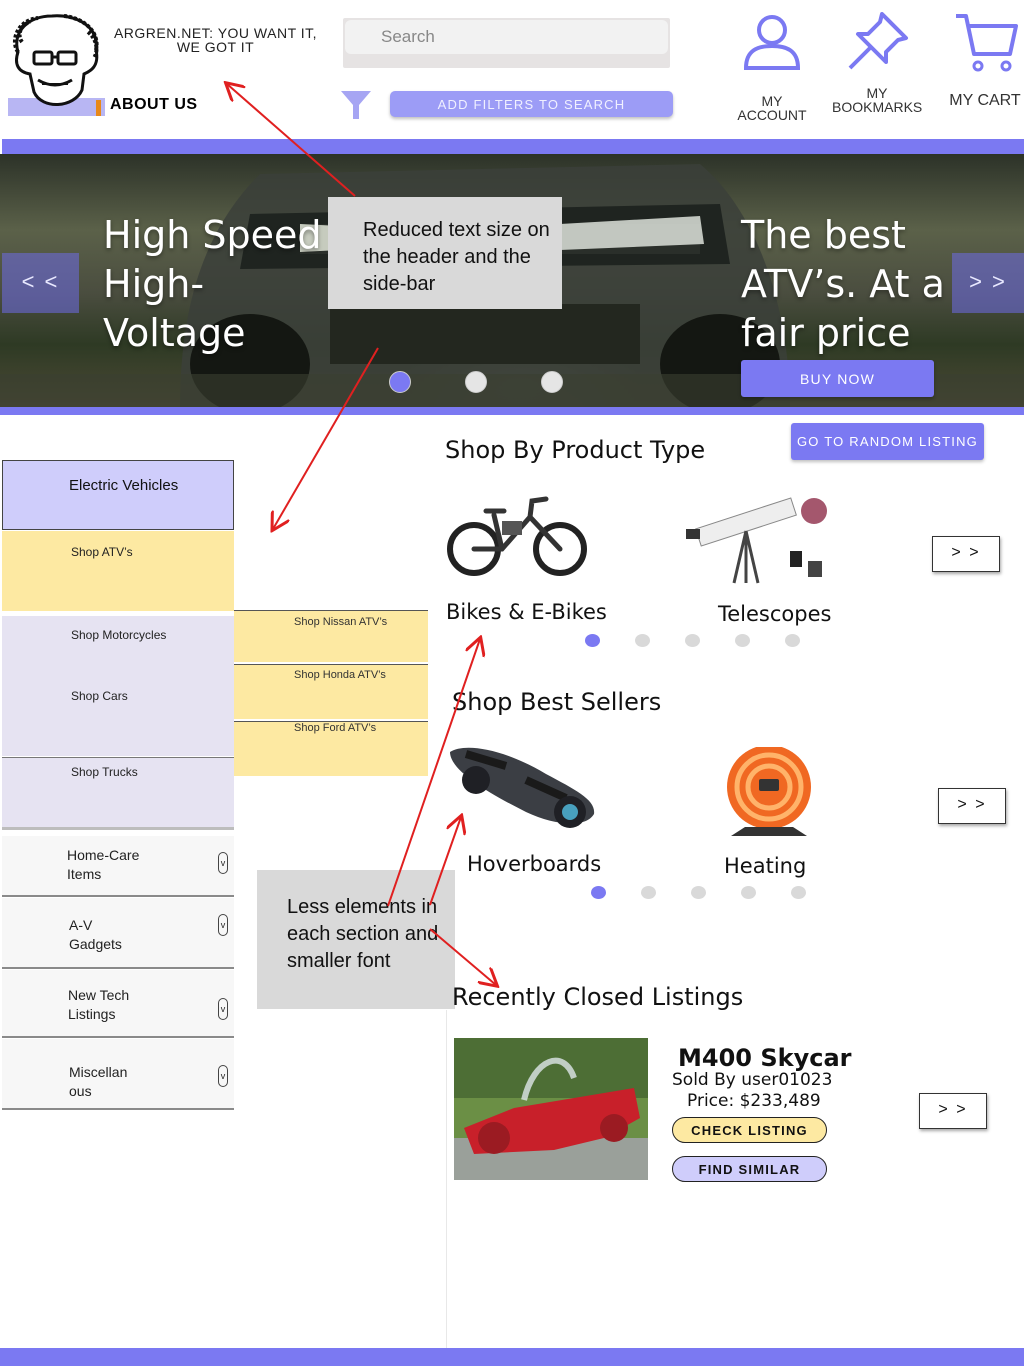  I want to click on recent-listings-title: Recently Closed Listings, so click(598, 997).